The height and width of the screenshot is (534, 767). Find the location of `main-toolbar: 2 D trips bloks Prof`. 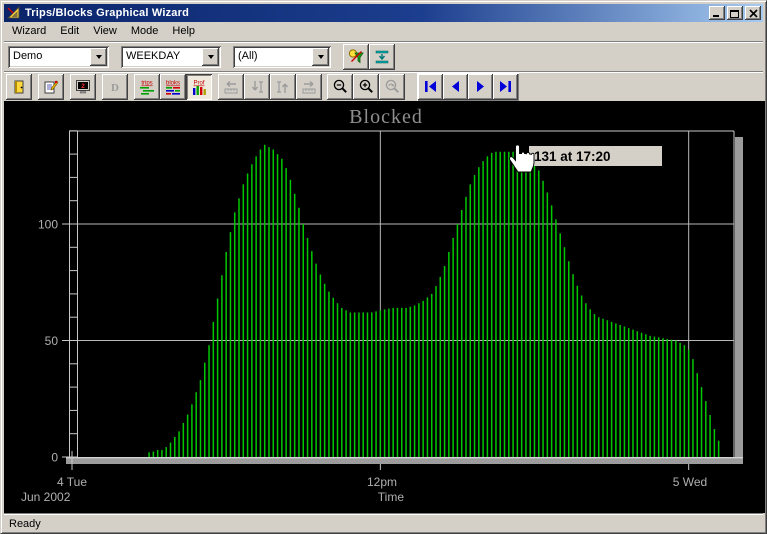

main-toolbar: 2 D trips bloks Prof is located at coordinates (383, 86).